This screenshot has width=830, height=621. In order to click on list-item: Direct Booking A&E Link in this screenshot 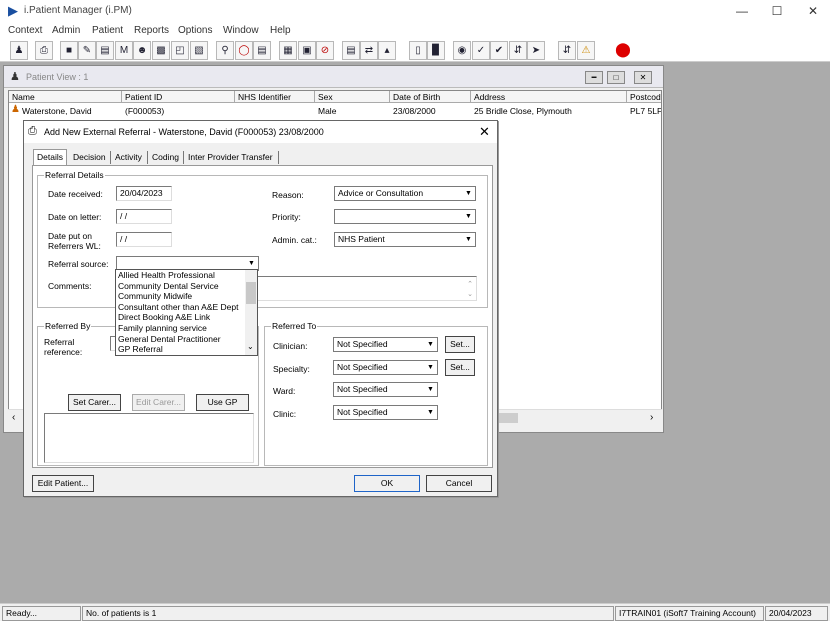, I will do `click(186, 317)`.